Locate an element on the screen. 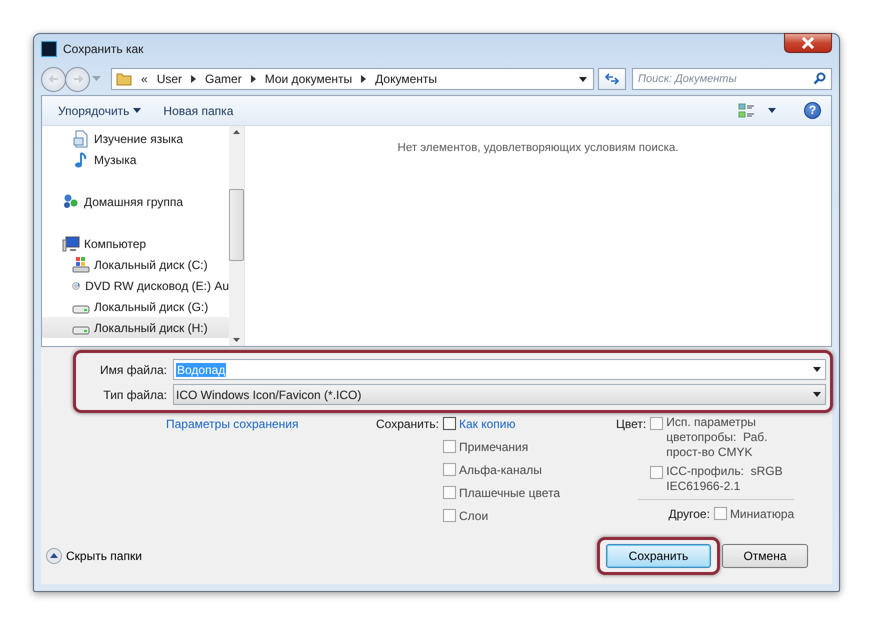  app-icon is located at coordinates (49, 48).